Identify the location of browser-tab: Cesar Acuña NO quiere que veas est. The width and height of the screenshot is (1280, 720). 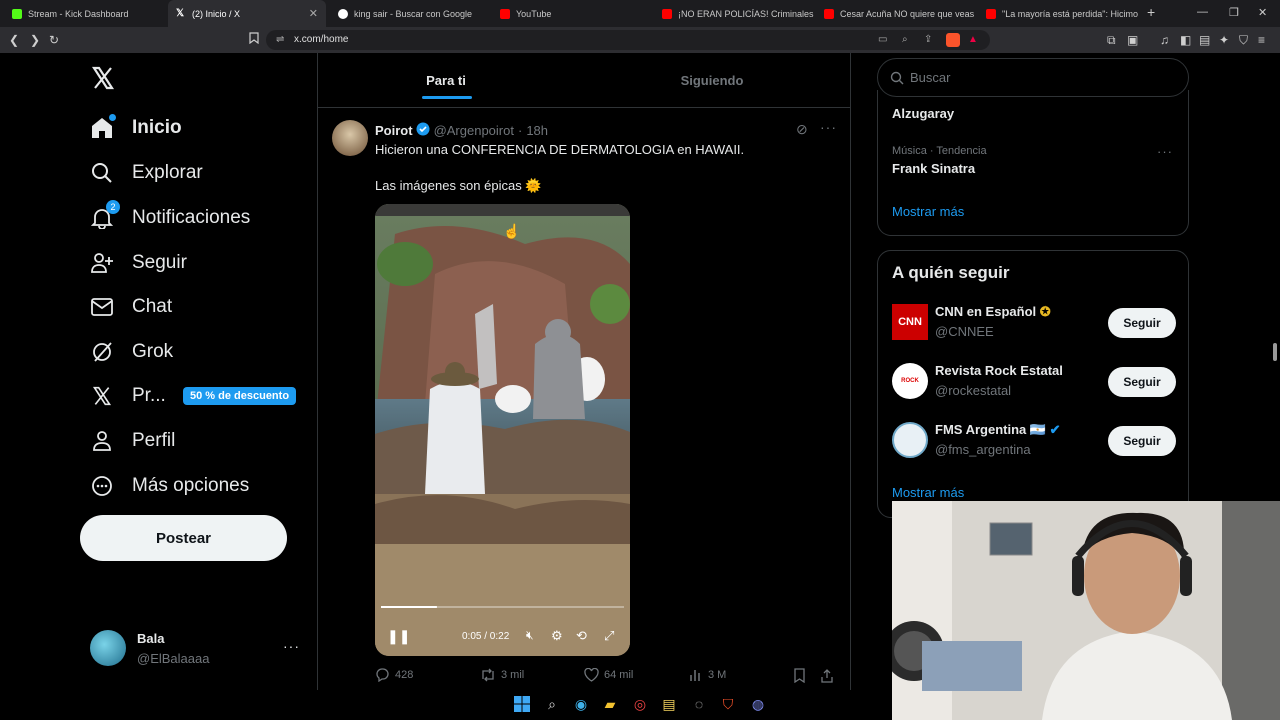
(896, 13).